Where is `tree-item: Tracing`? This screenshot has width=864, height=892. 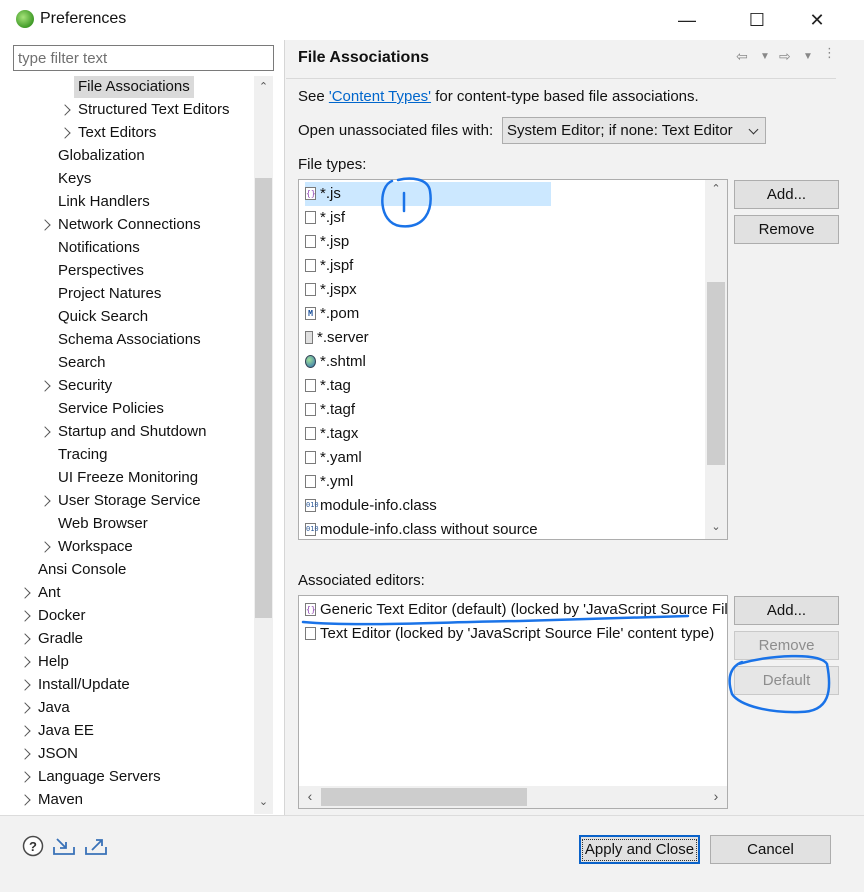
tree-item: Tracing is located at coordinates (127, 455).